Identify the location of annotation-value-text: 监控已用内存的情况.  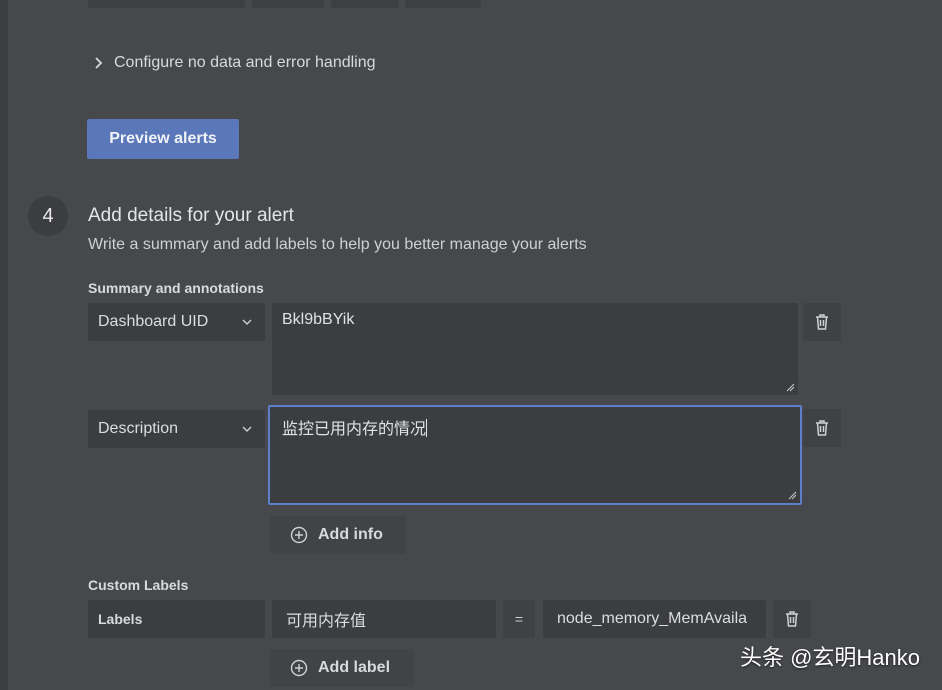
(354, 429).